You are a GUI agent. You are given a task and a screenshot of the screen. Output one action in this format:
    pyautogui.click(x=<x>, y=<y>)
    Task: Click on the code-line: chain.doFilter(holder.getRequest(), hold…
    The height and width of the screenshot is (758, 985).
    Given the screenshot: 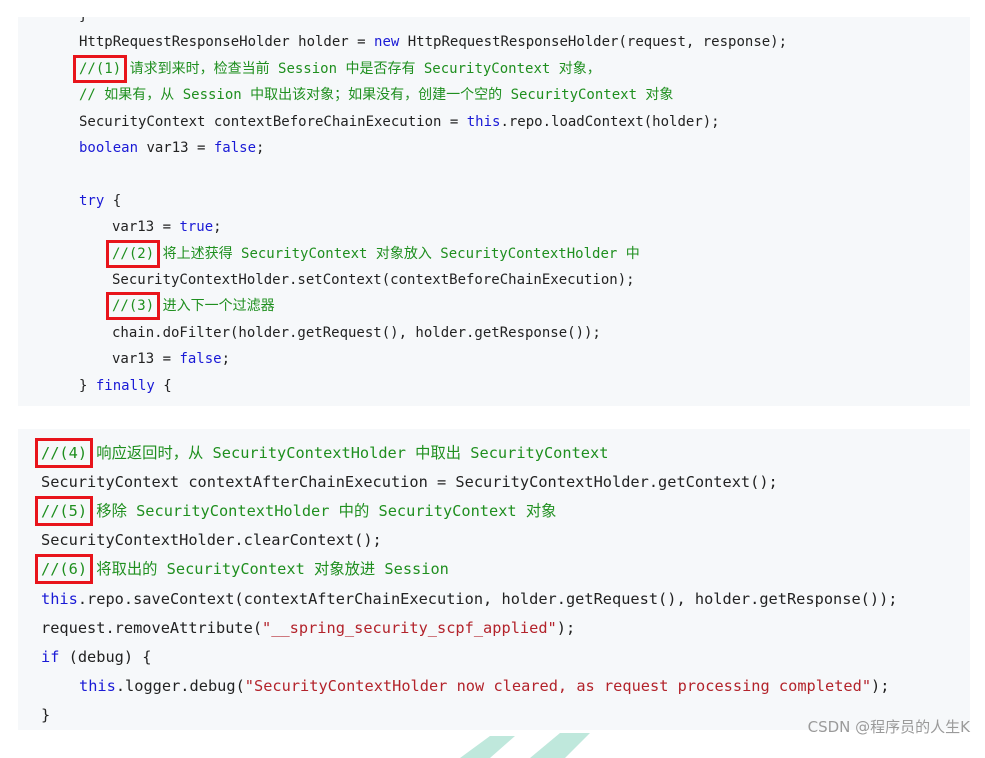 What is the action you would take?
    pyautogui.click(x=356, y=333)
    